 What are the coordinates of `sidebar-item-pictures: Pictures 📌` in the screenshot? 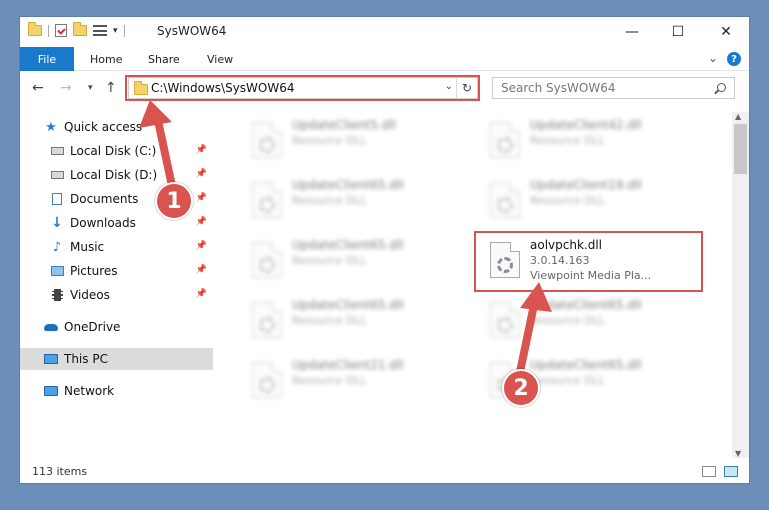 It's located at (116, 271).